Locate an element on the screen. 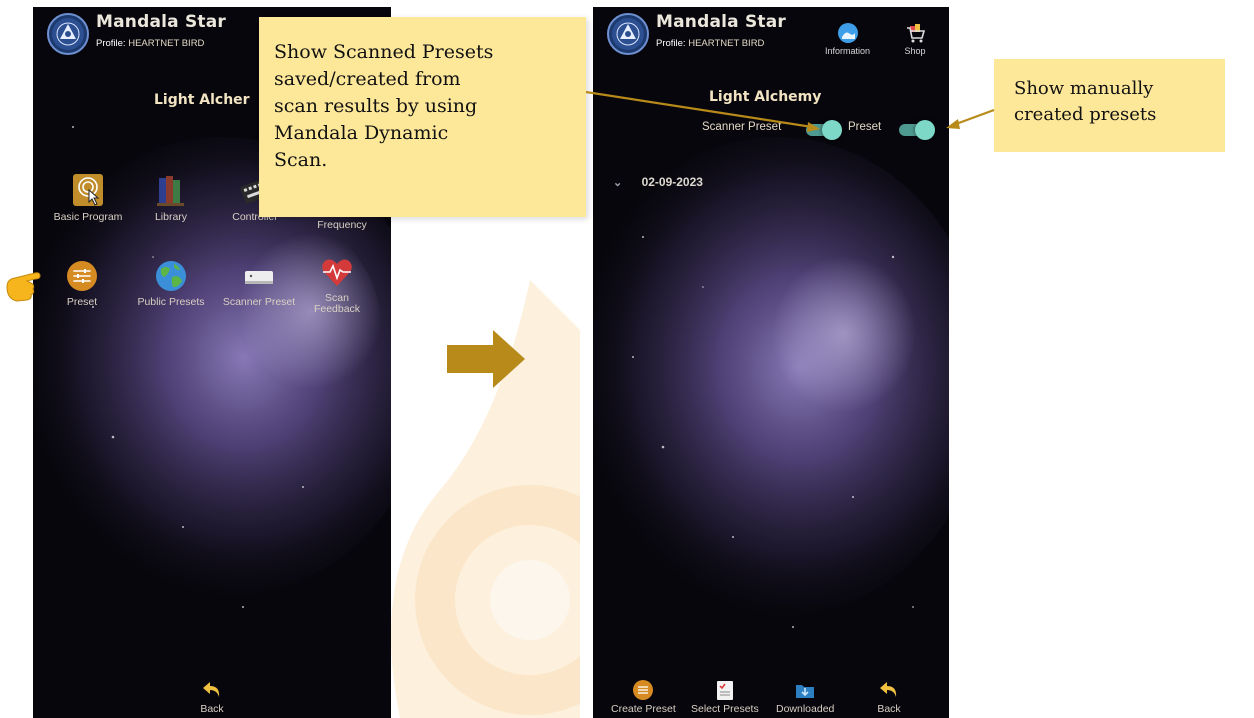  grid-item-label: Preset is located at coordinates (82, 302).